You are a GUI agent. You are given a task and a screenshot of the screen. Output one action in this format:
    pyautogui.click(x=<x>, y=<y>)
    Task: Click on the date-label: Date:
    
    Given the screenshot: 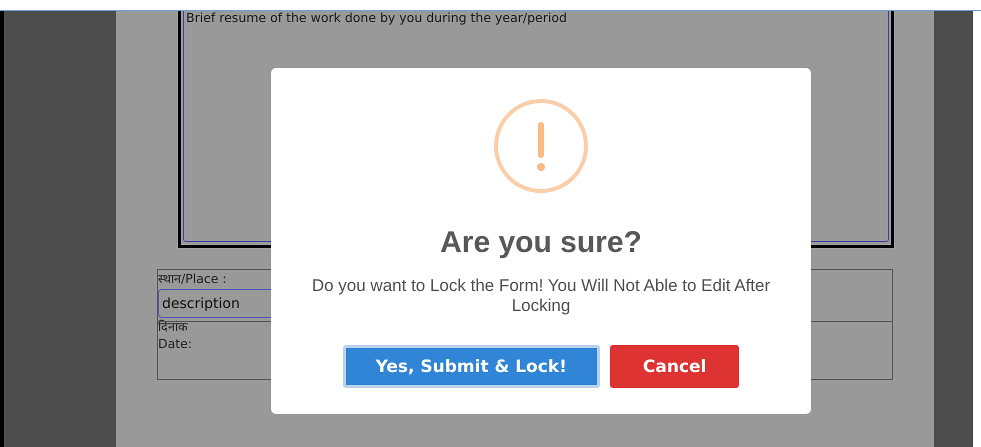 What is the action you would take?
    pyautogui.click(x=175, y=343)
    